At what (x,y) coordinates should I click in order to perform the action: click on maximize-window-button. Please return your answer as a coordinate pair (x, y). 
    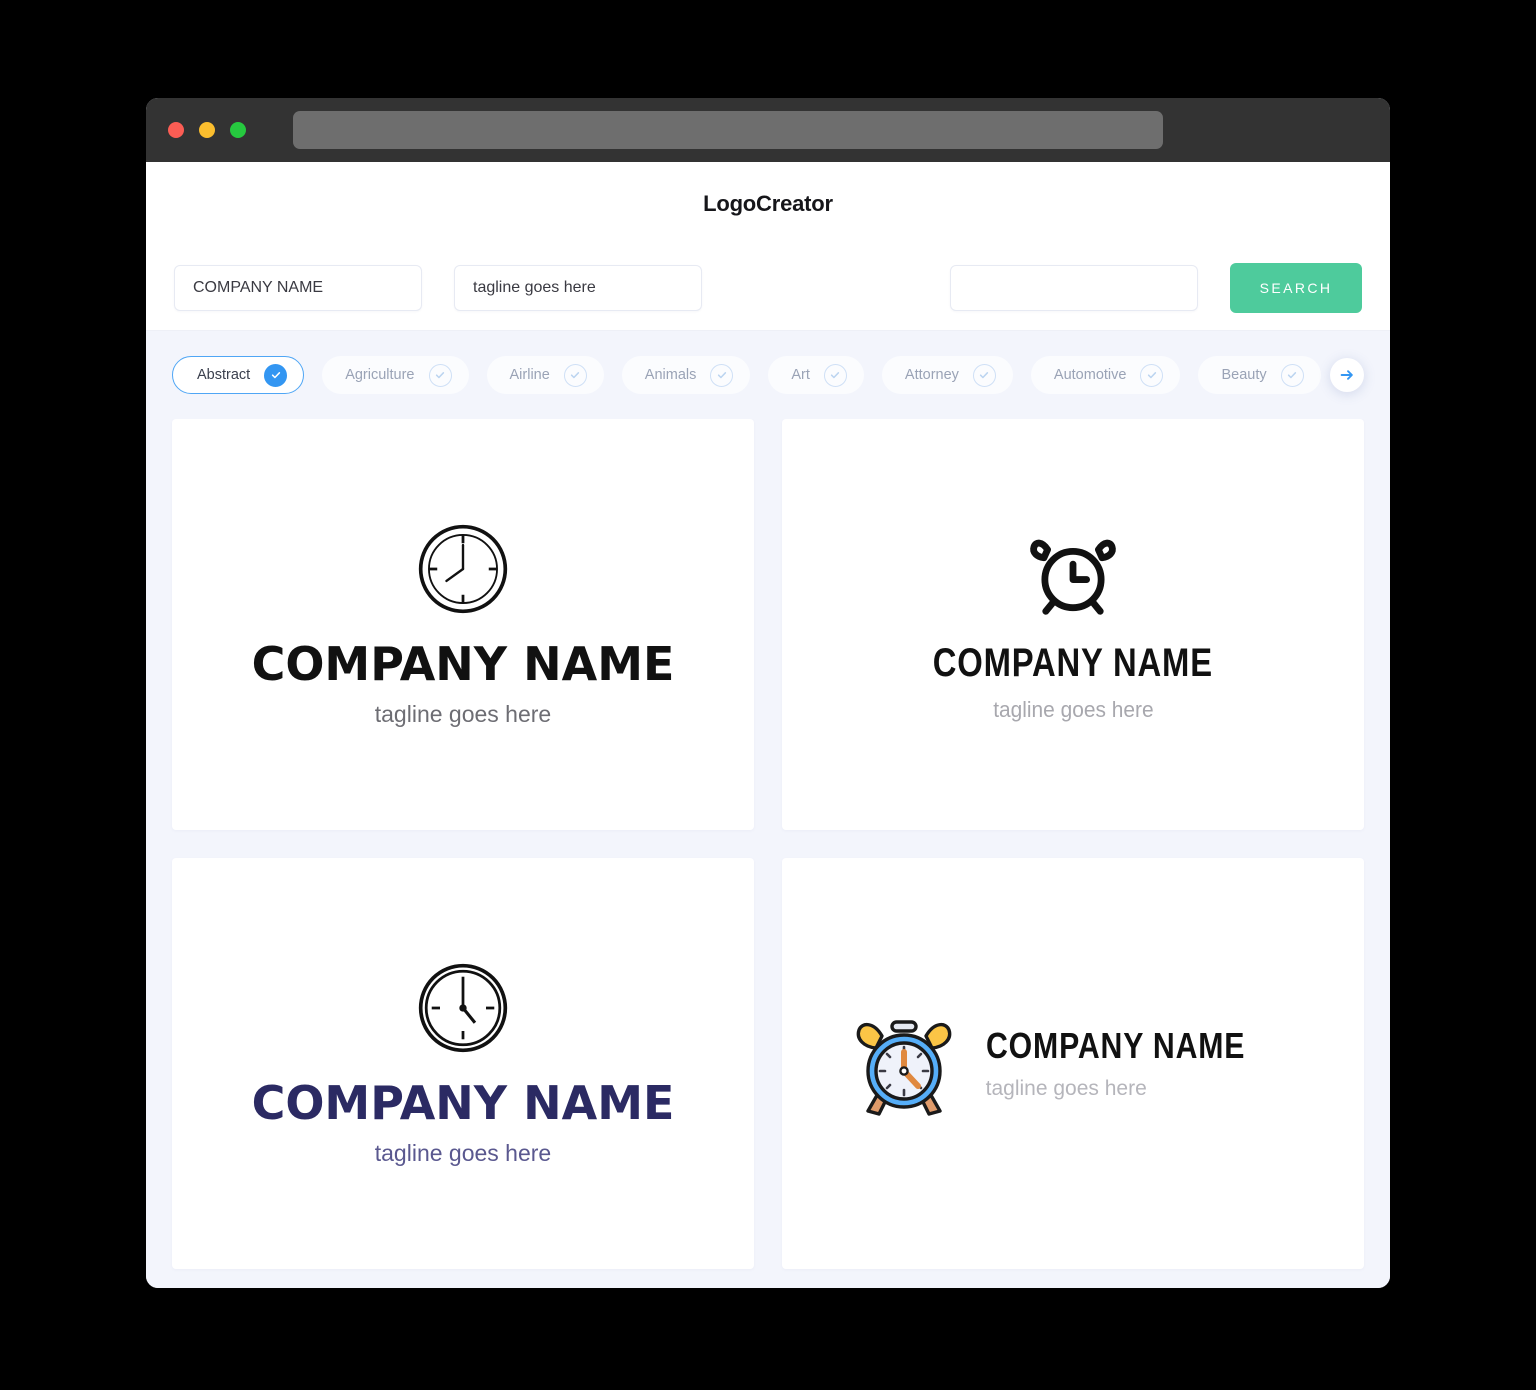
    Looking at the image, I should click on (238, 130).